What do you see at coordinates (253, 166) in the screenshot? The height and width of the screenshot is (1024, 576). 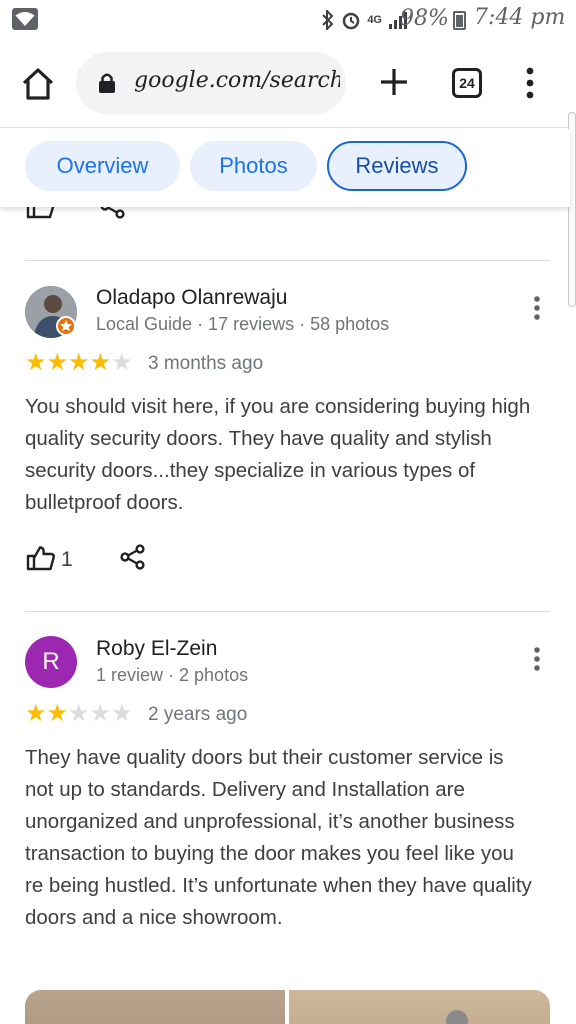 I see `tab-photos: Photos` at bounding box center [253, 166].